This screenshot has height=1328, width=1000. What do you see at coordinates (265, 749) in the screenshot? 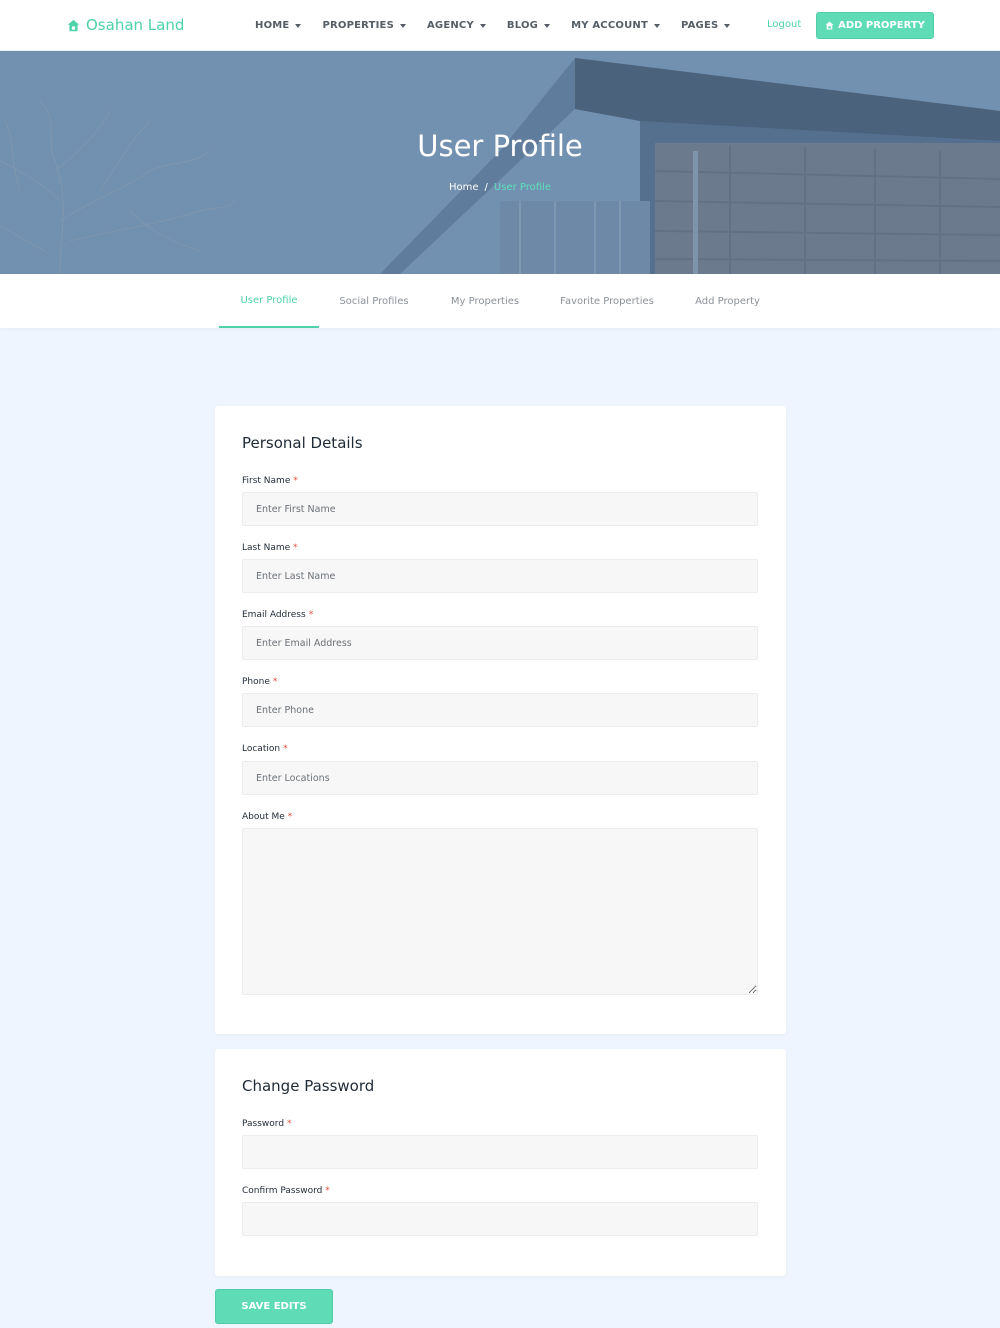
I see `location-label: Location *` at bounding box center [265, 749].